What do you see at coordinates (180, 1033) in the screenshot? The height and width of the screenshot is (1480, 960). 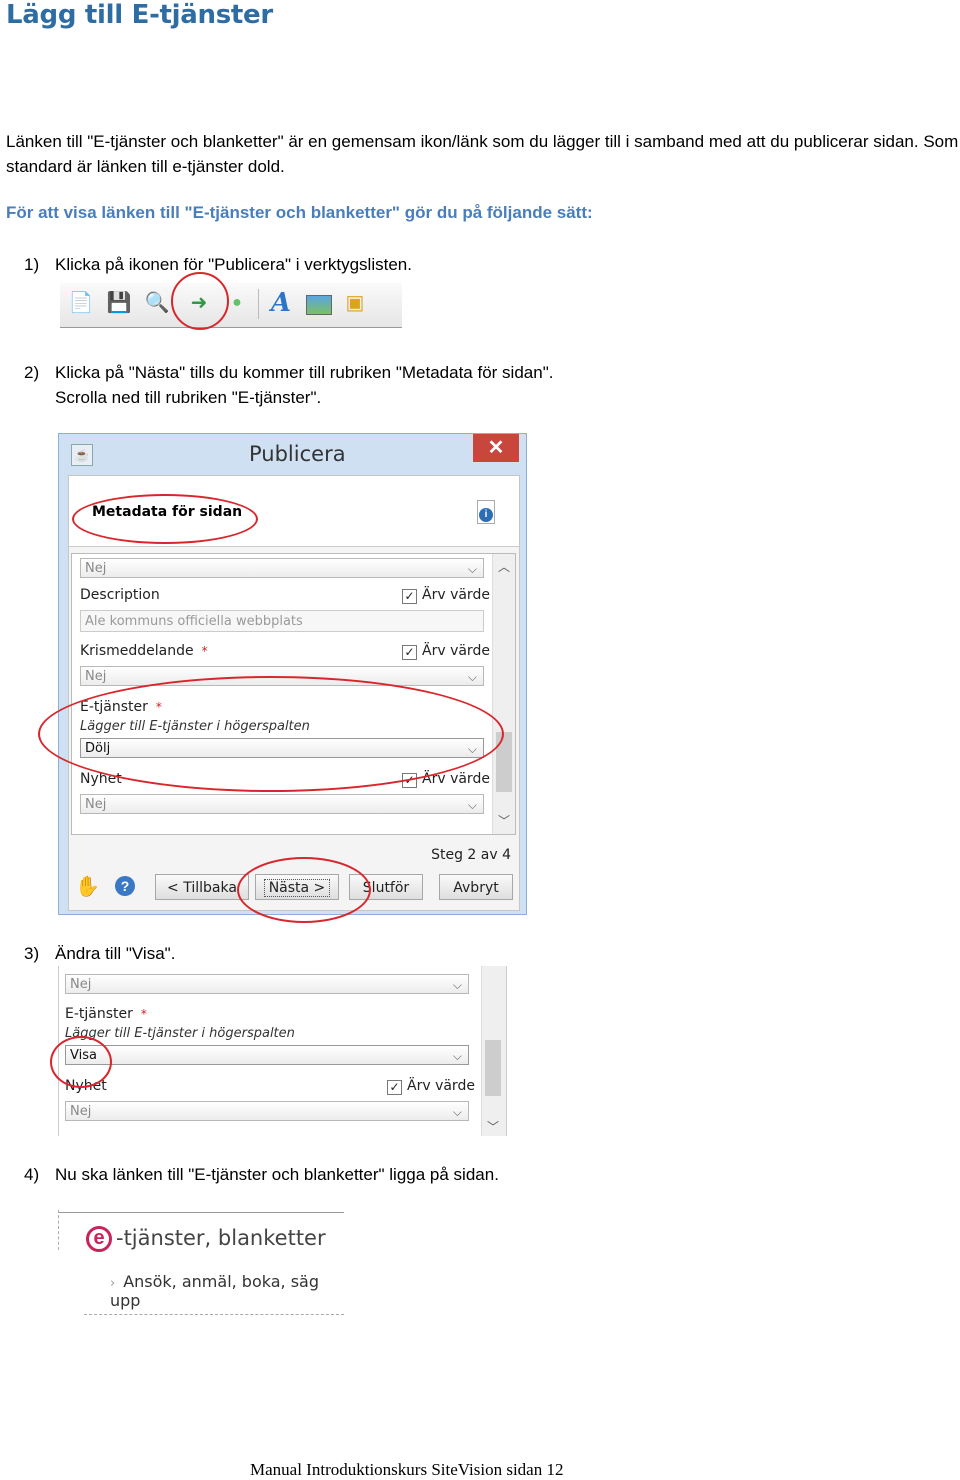 I see `etjanster-note: Lägger till E-tjänster i högerspalten` at bounding box center [180, 1033].